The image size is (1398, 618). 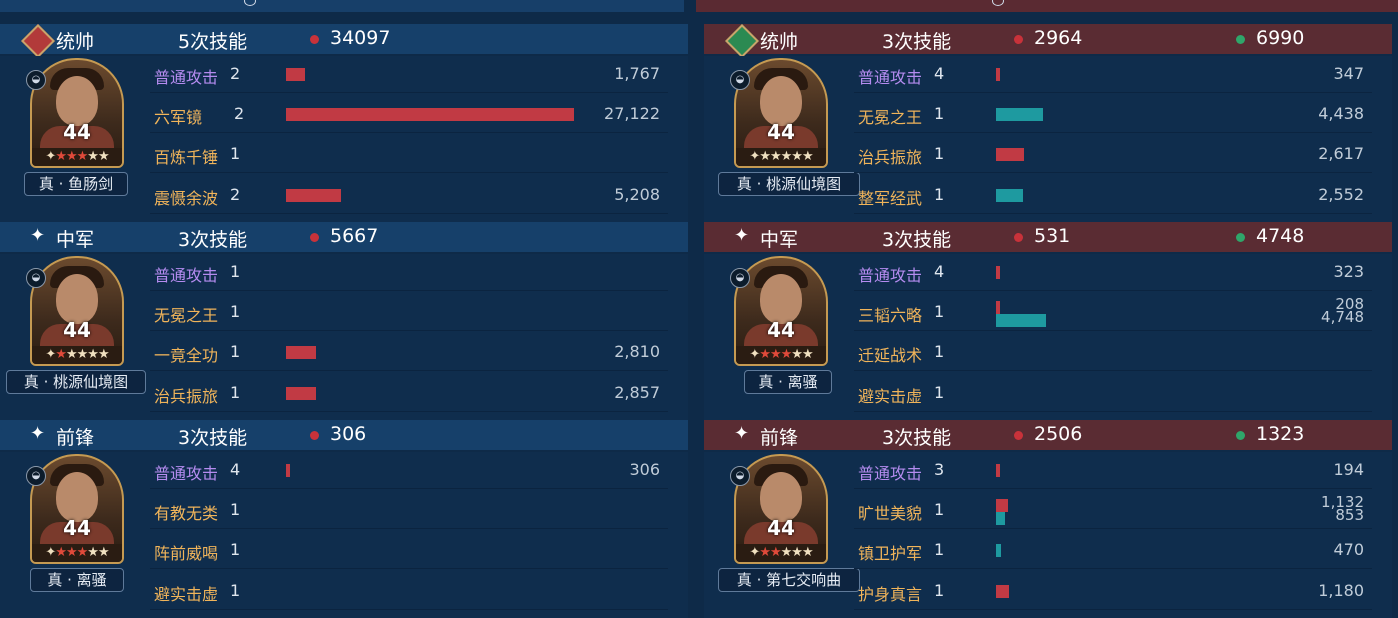 What do you see at coordinates (186, 315) in the screenshot?
I see `skill-name: 无冕之王` at bounding box center [186, 315].